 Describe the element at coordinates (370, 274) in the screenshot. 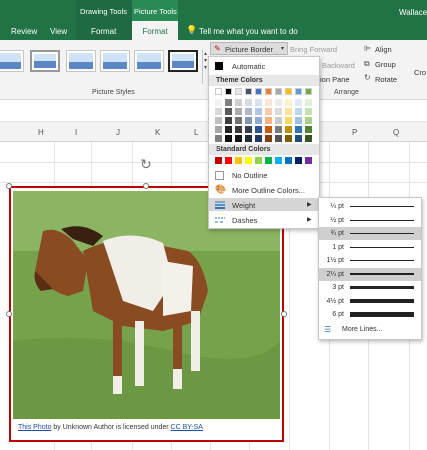

I see `weight-option: 2¼ pt` at that location.